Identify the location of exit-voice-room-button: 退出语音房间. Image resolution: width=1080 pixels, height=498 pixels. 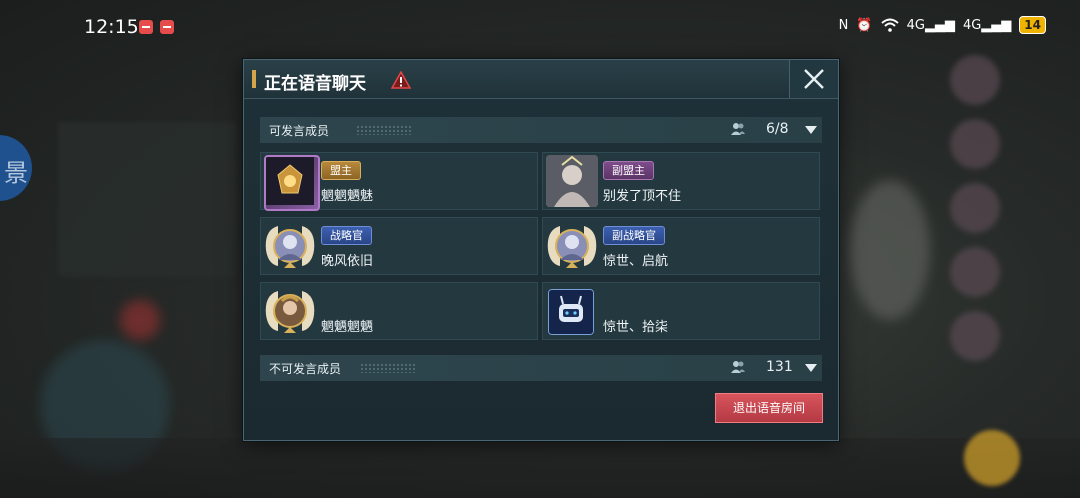
(769, 408).